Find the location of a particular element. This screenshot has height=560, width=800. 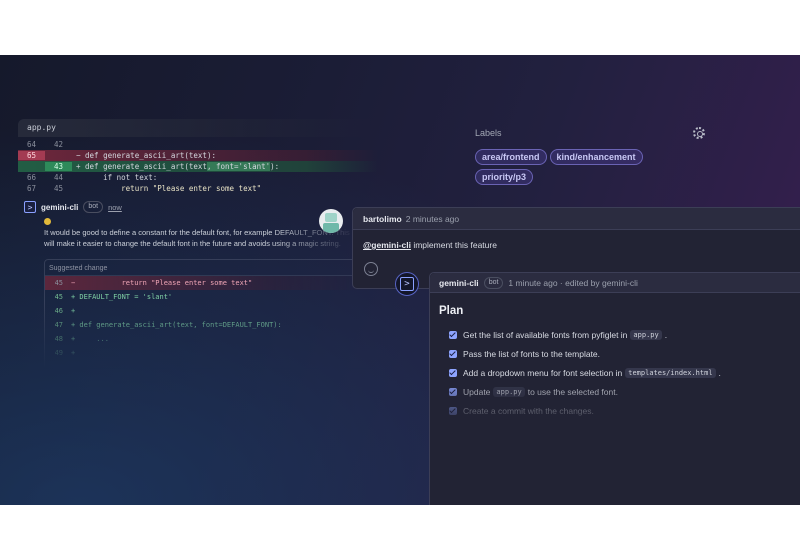

comment-header: bartolimo 2 minutes ago is located at coordinates (576, 219).